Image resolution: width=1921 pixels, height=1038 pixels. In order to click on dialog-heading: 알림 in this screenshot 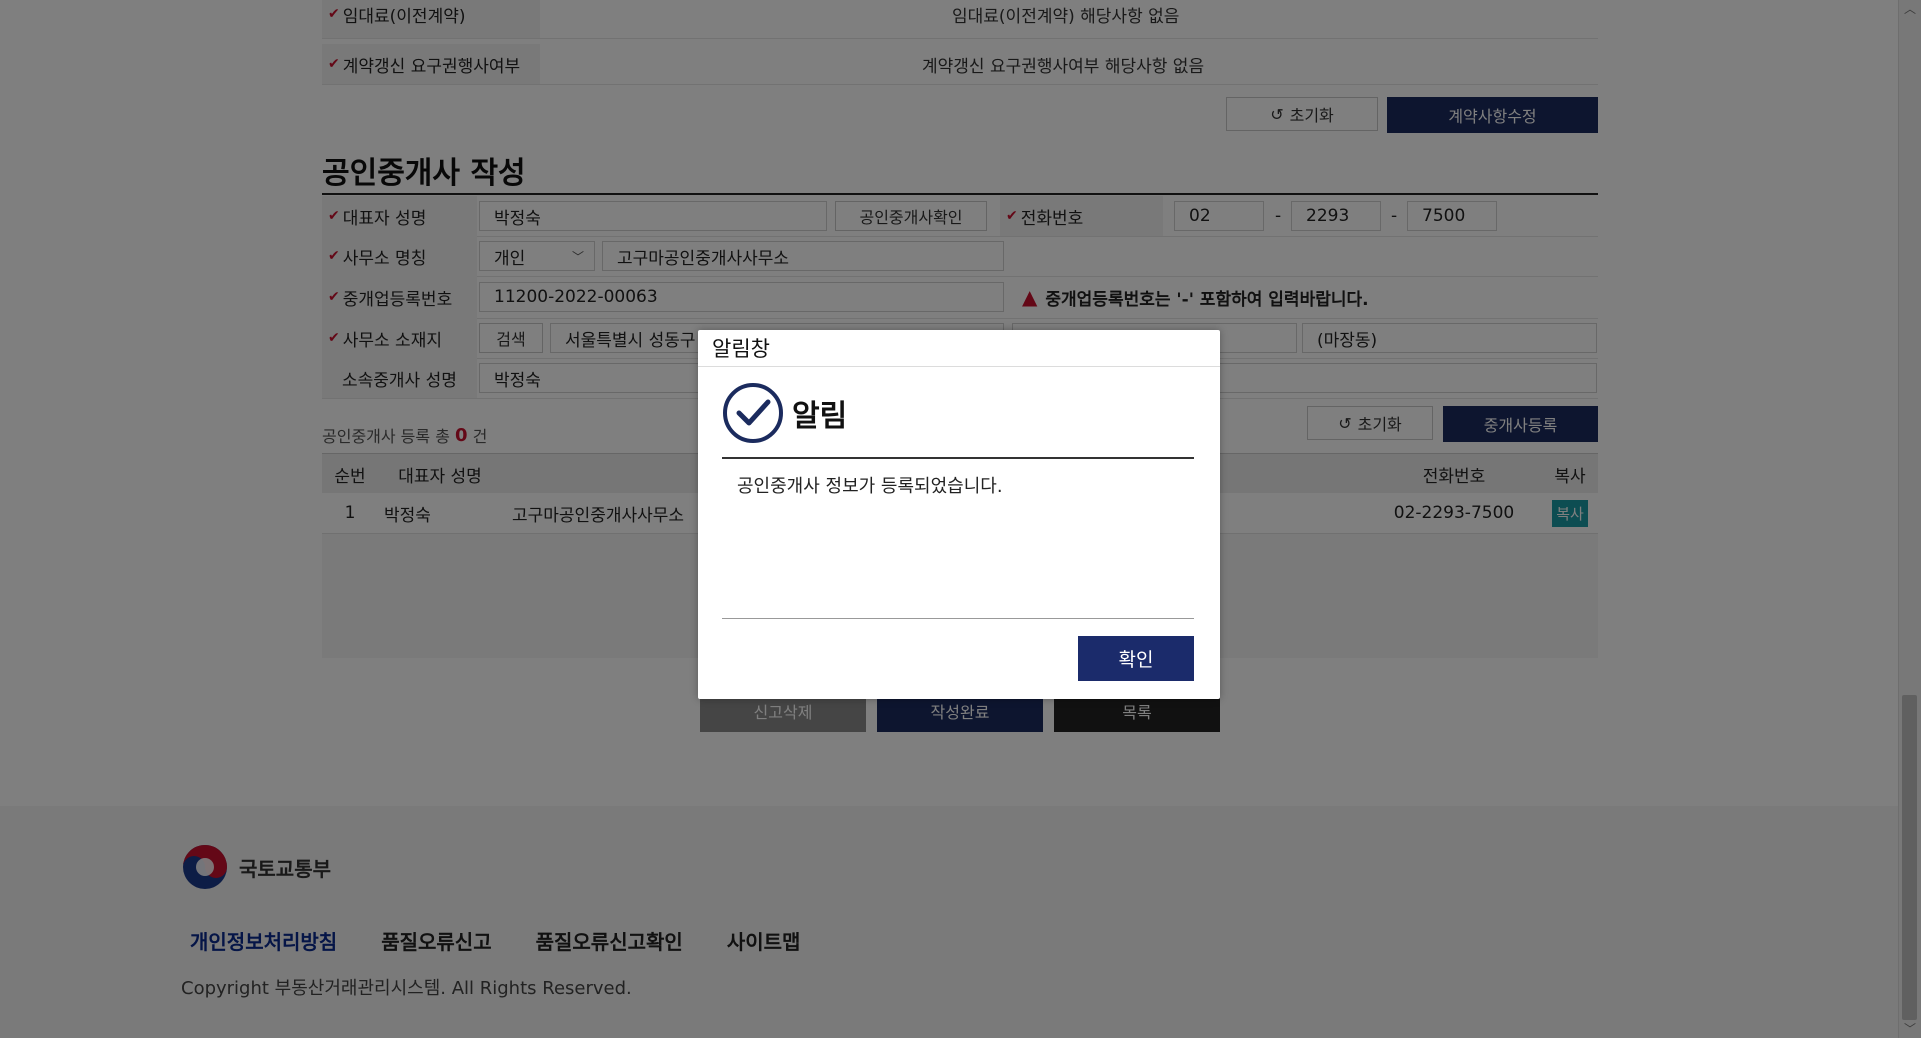, I will do `click(784, 413)`.